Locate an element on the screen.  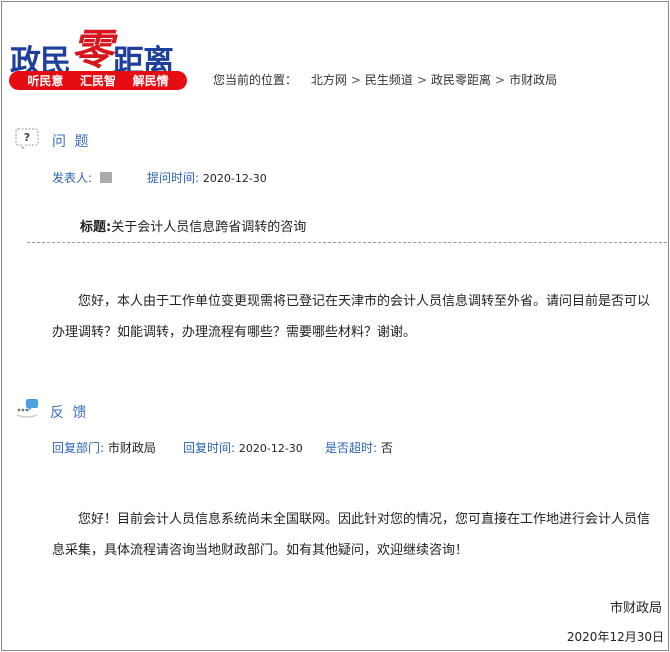
question-bubble-icon: ? is located at coordinates (27, 139).